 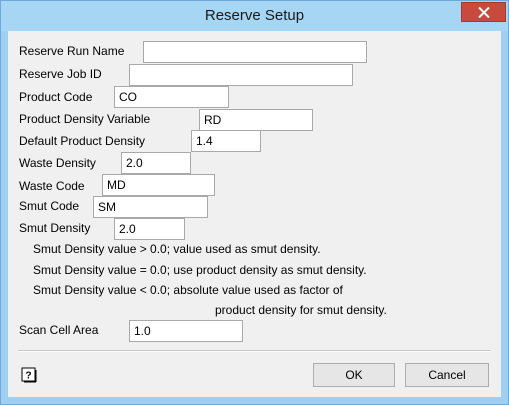 I want to click on dialog-title: Reserve Setup, so click(x=254, y=15).